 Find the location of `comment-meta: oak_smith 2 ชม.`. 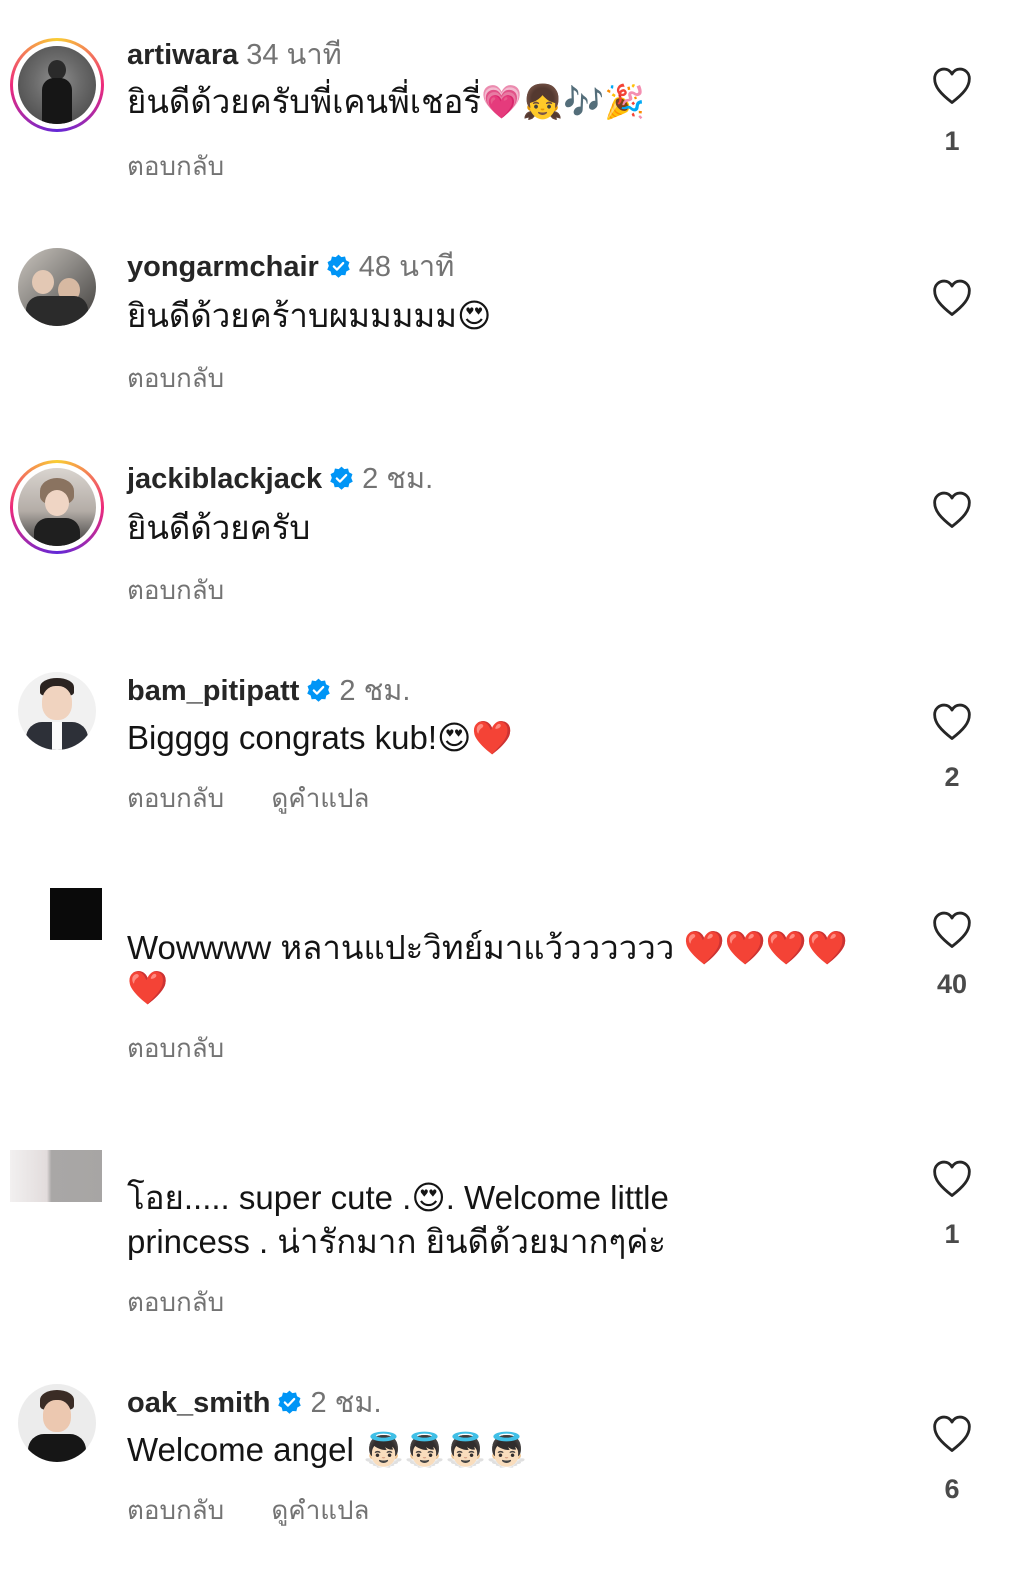

comment-meta: oak_smith 2 ชม. is located at coordinates (254, 1403).